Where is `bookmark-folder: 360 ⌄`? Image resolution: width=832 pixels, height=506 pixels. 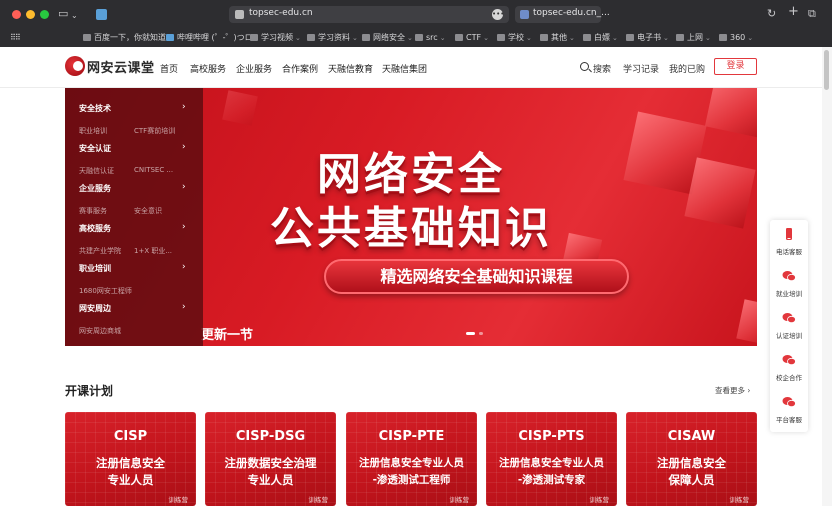 bookmark-folder: 360 ⌄ is located at coordinates (736, 38).